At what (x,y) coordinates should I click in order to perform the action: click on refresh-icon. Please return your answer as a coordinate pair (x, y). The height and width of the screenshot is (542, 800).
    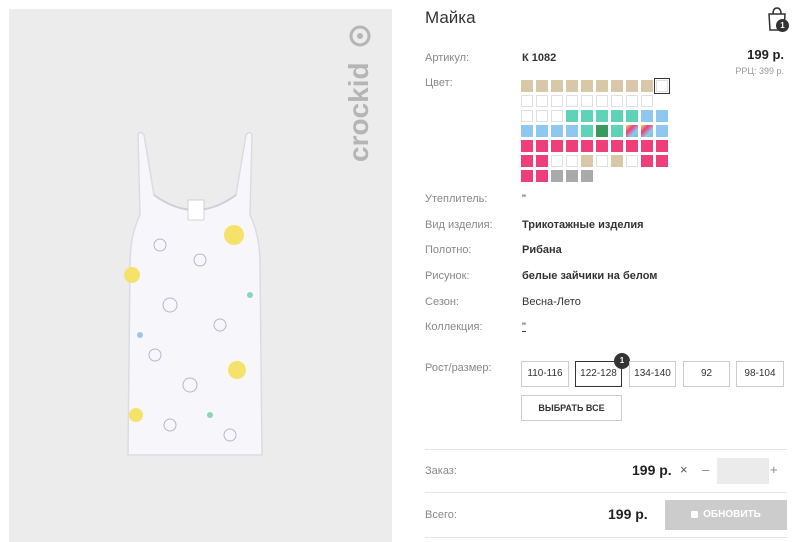
    Looking at the image, I should click on (695, 514).